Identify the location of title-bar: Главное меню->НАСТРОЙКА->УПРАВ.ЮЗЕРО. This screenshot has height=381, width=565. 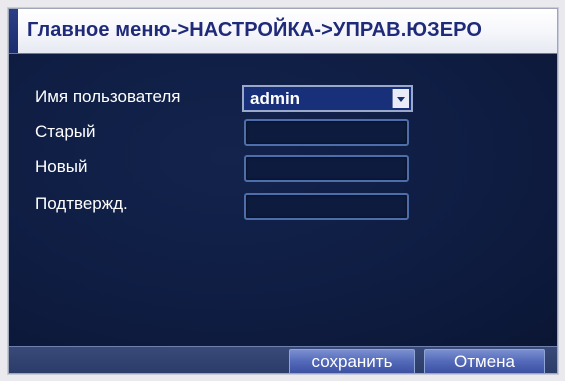
(283, 31).